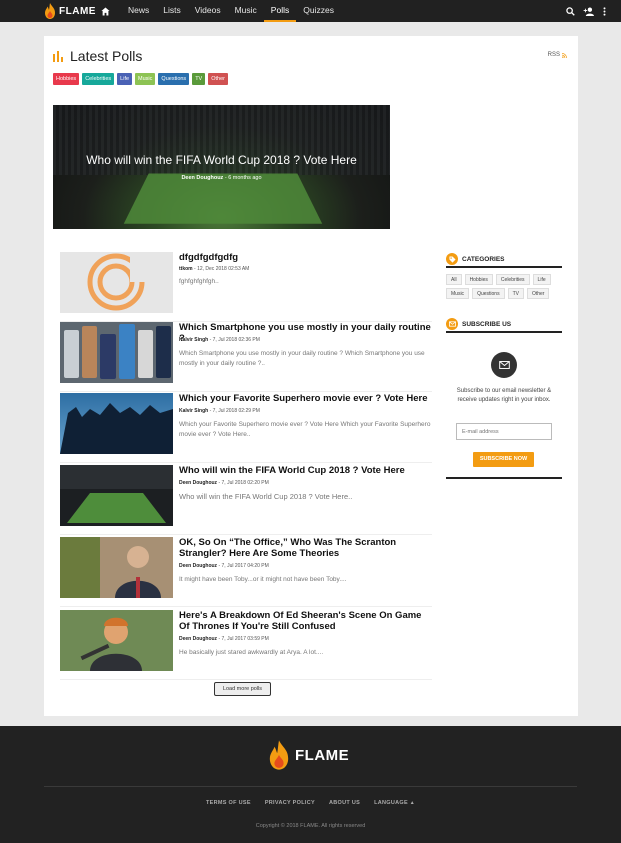  Describe the element at coordinates (280, 11) in the screenshot. I see `nav-polls: Polls` at that location.